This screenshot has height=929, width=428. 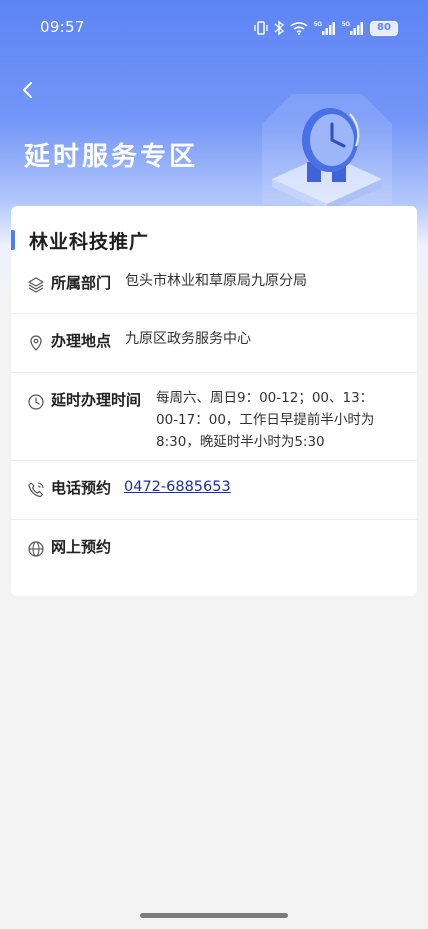 I want to click on back-button, so click(x=28, y=90).